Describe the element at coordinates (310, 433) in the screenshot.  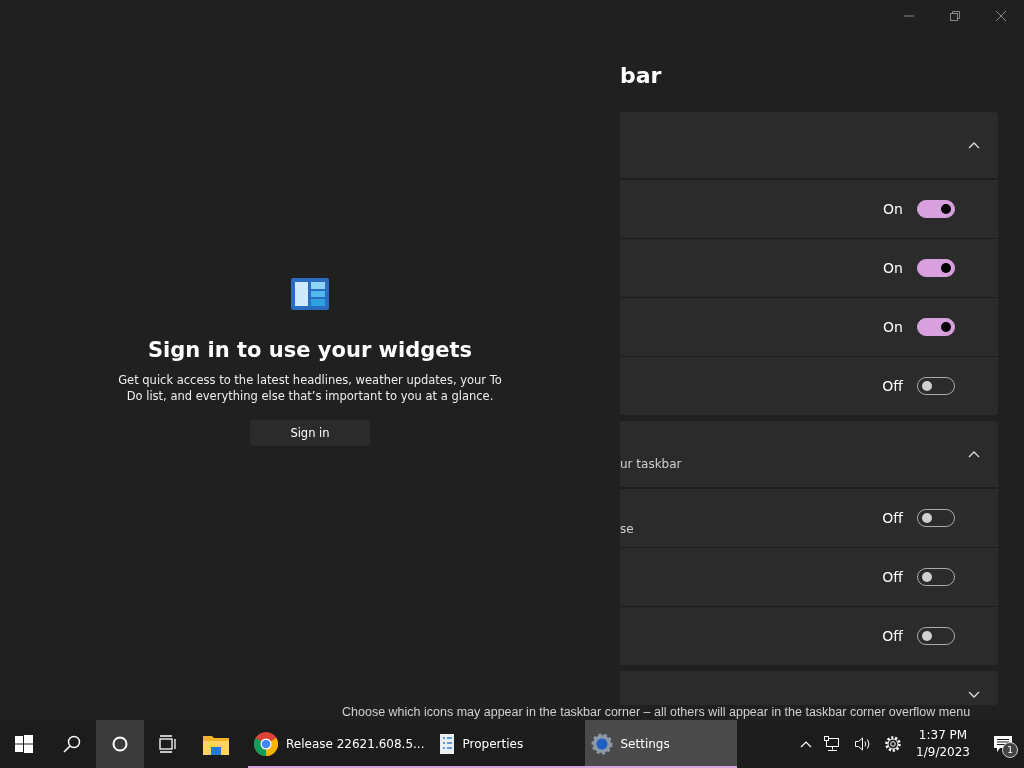
I see `sign-in-button: Sign in` at that location.